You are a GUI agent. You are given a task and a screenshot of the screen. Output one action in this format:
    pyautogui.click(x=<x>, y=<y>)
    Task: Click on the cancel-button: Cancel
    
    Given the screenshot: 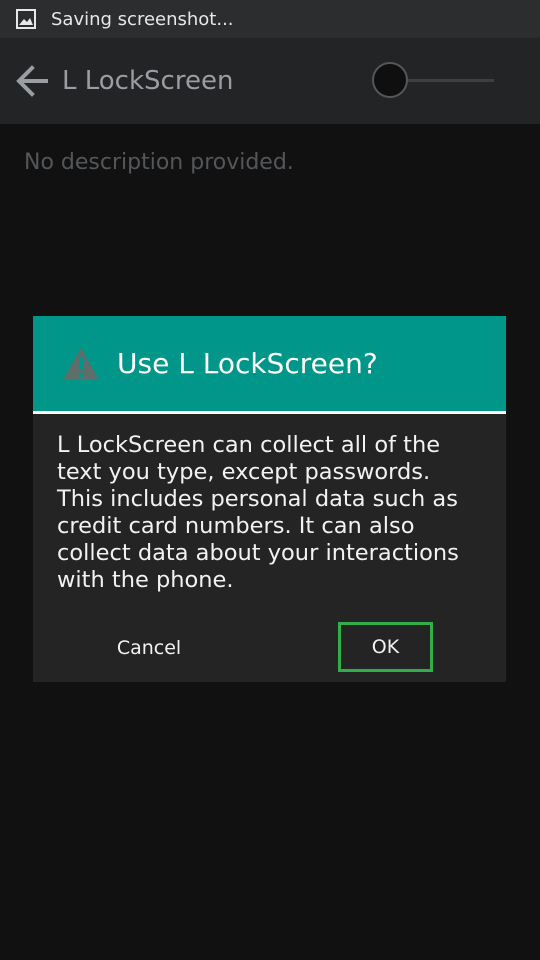 What is the action you would take?
    pyautogui.click(x=149, y=648)
    